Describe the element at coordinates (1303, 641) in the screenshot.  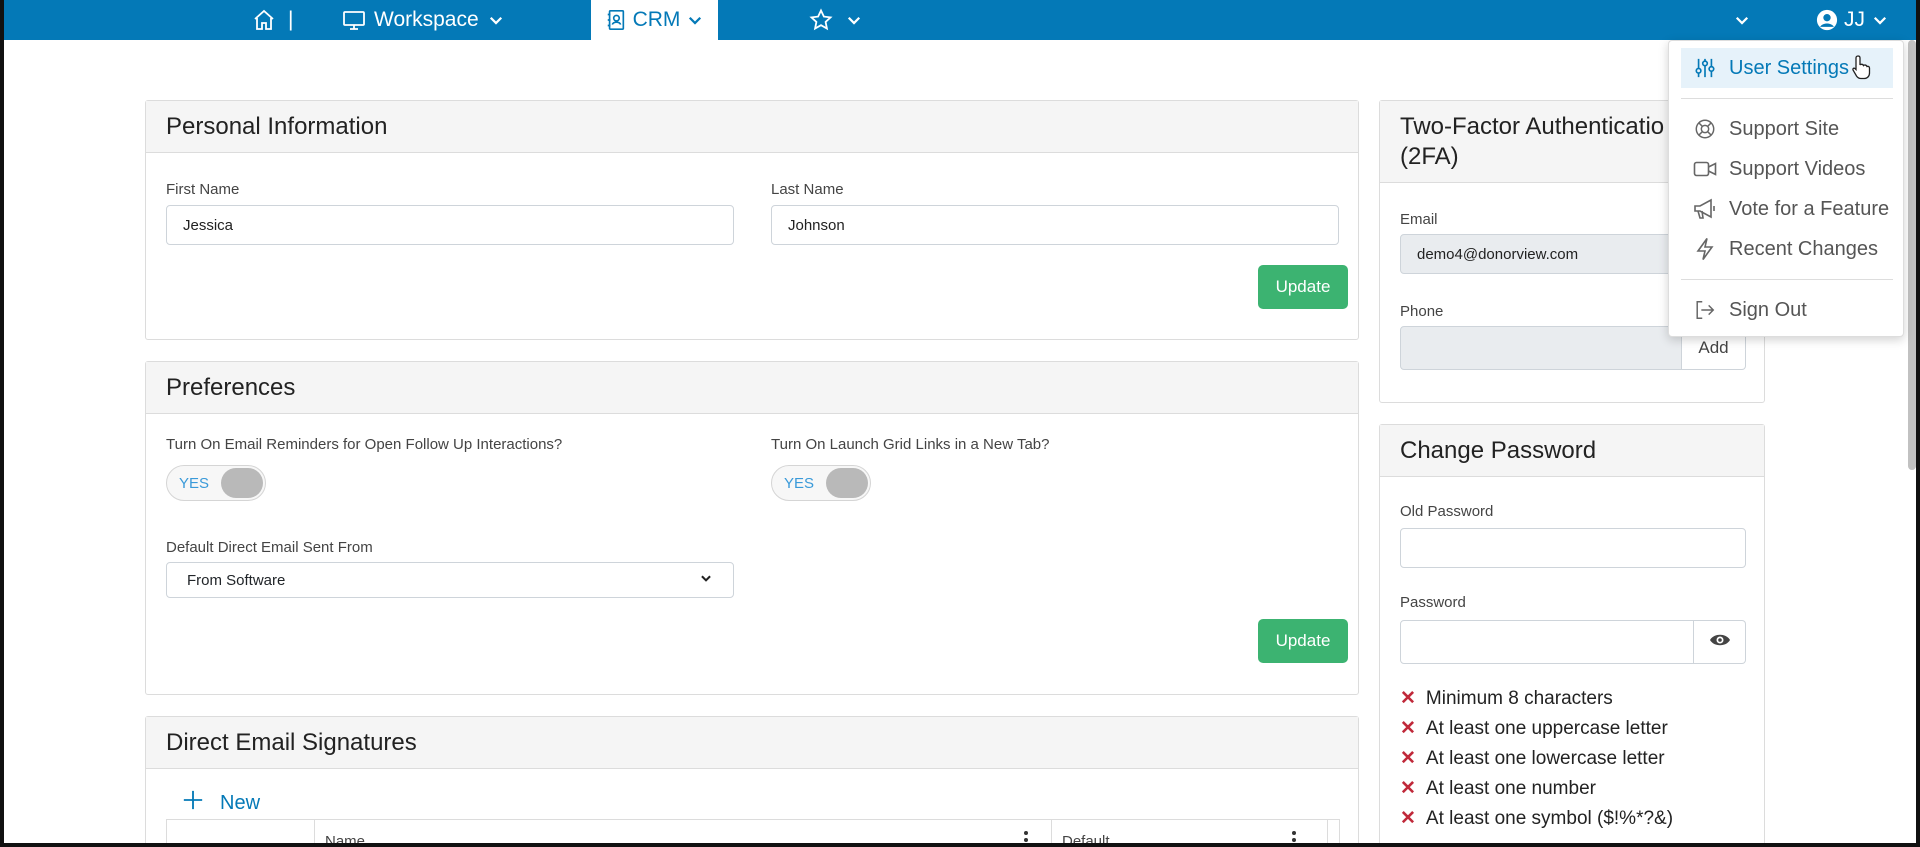
I see `update-preferences-button: Update` at that location.